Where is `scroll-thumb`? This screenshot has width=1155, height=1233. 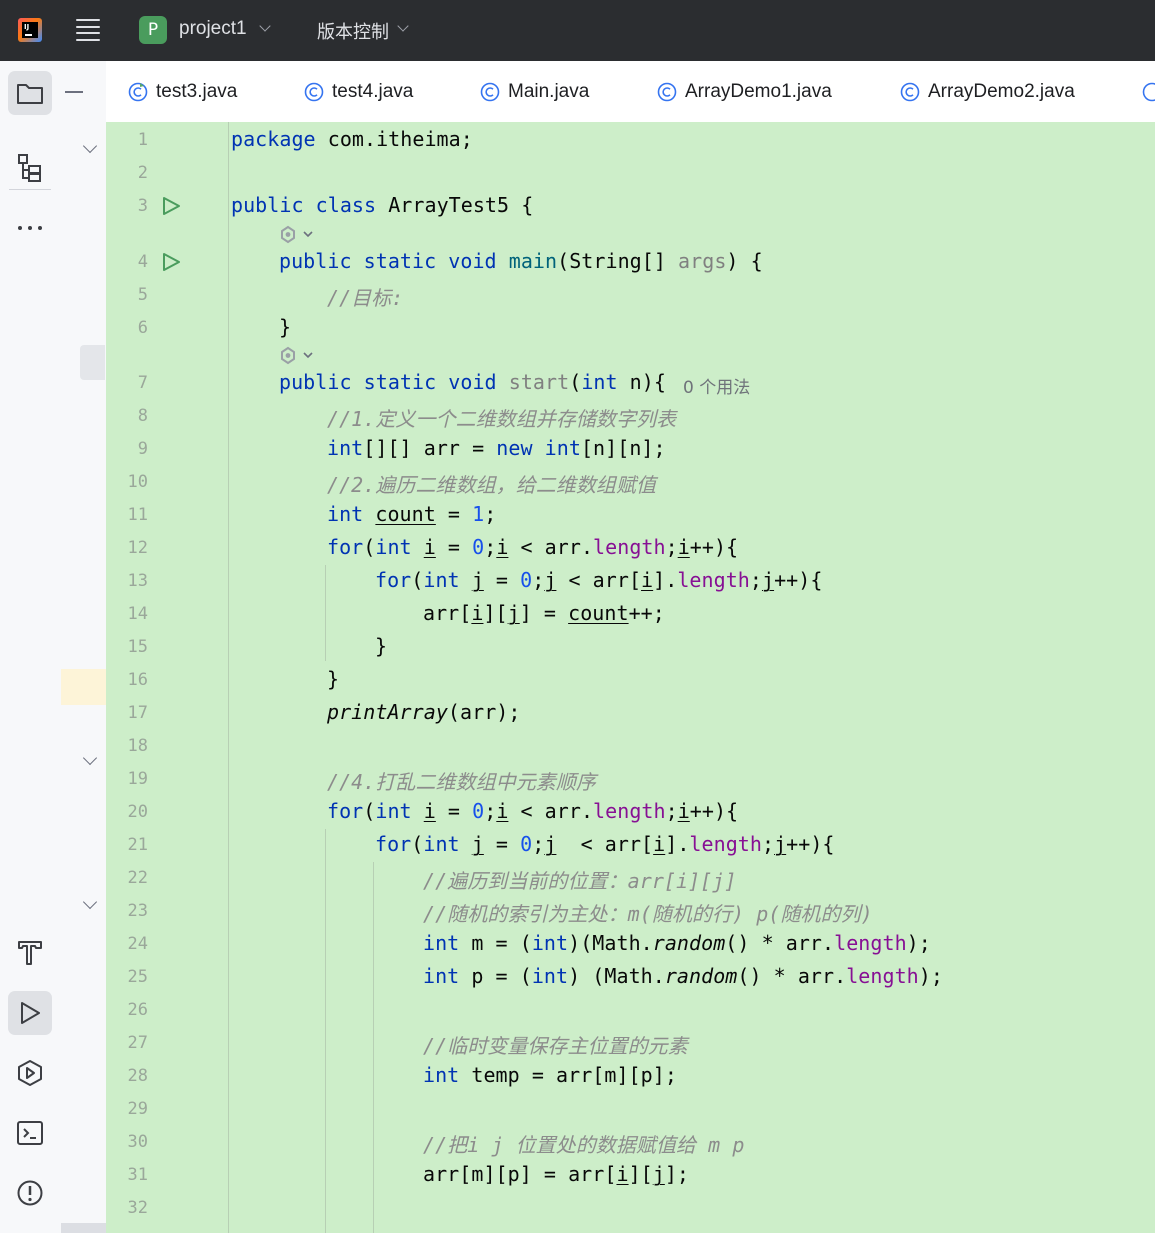
scroll-thumb is located at coordinates (92, 362).